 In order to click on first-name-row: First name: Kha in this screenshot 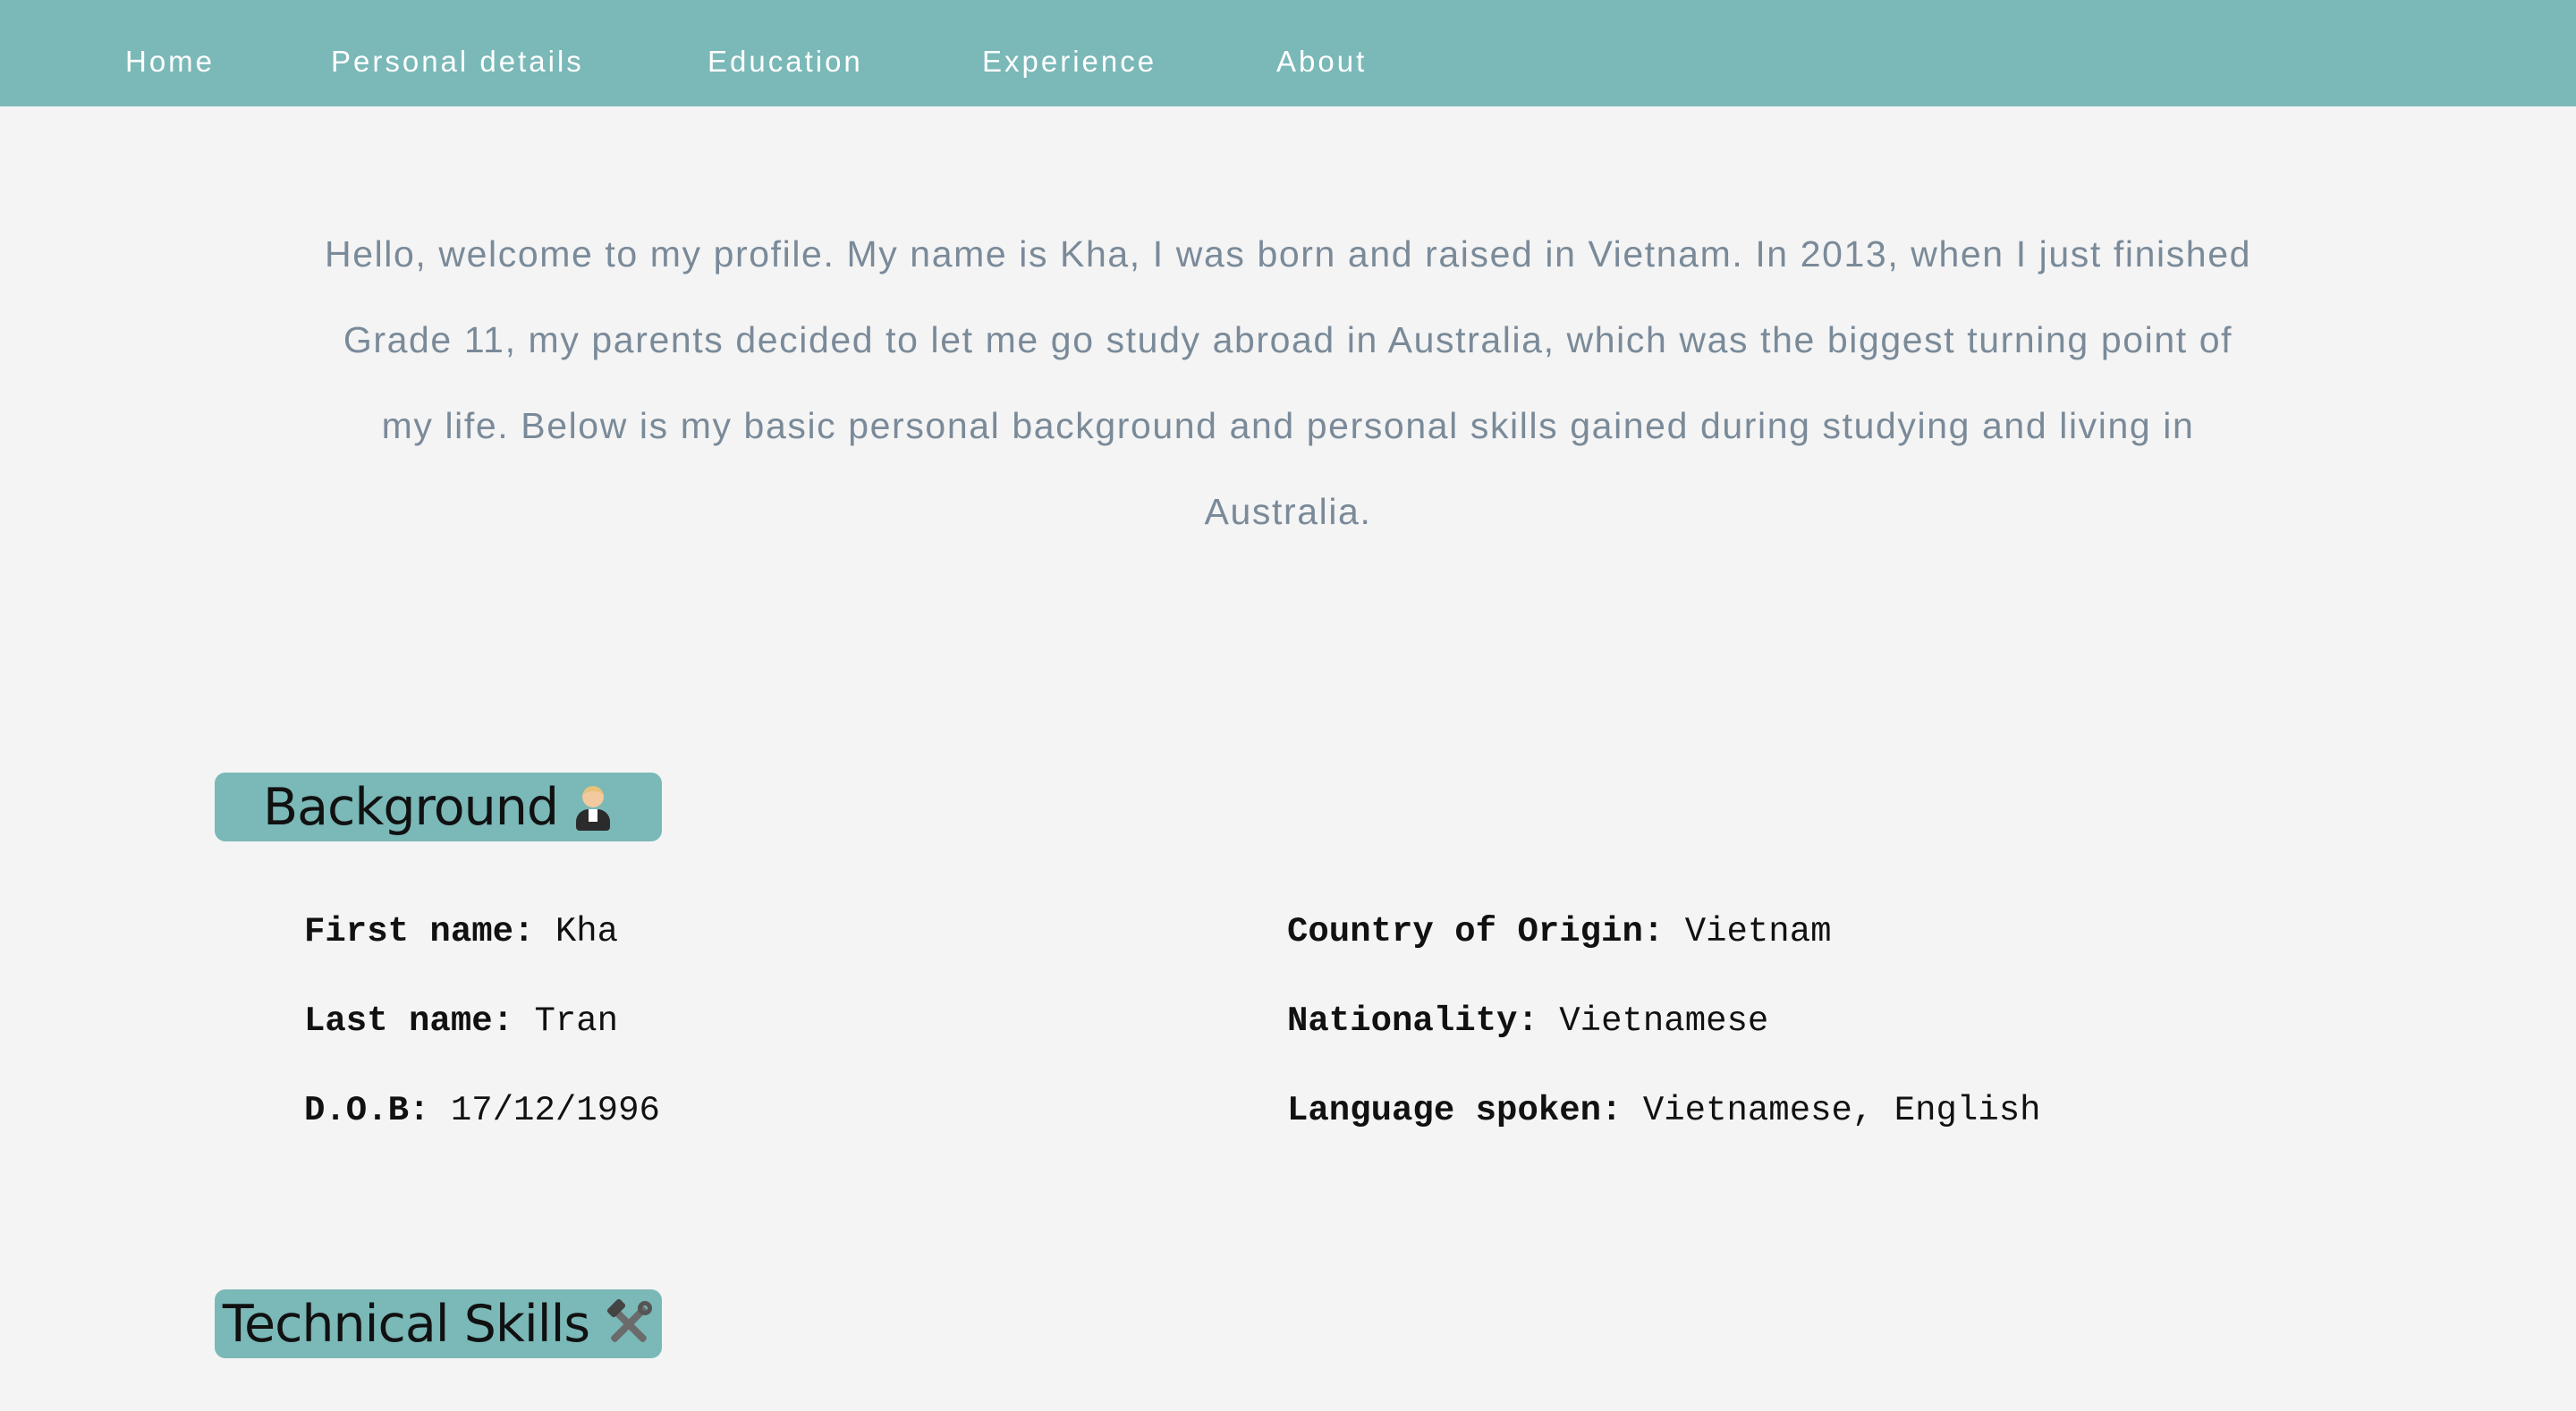, I will do `click(461, 931)`.